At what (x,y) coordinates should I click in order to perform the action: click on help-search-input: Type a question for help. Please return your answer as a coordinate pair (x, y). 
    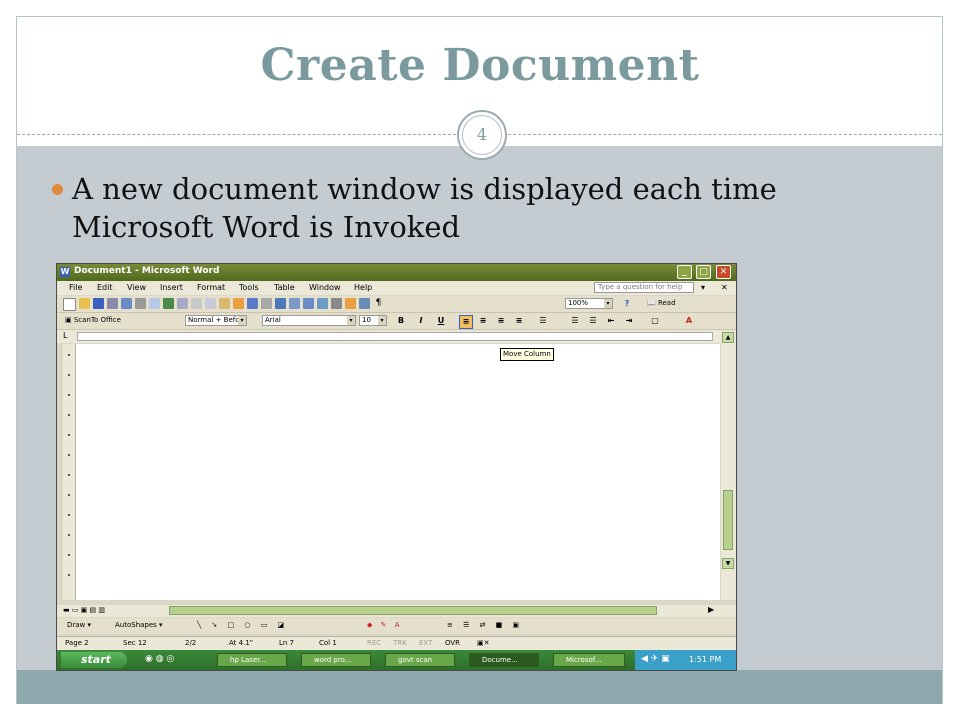
    Looking at the image, I should click on (644, 287).